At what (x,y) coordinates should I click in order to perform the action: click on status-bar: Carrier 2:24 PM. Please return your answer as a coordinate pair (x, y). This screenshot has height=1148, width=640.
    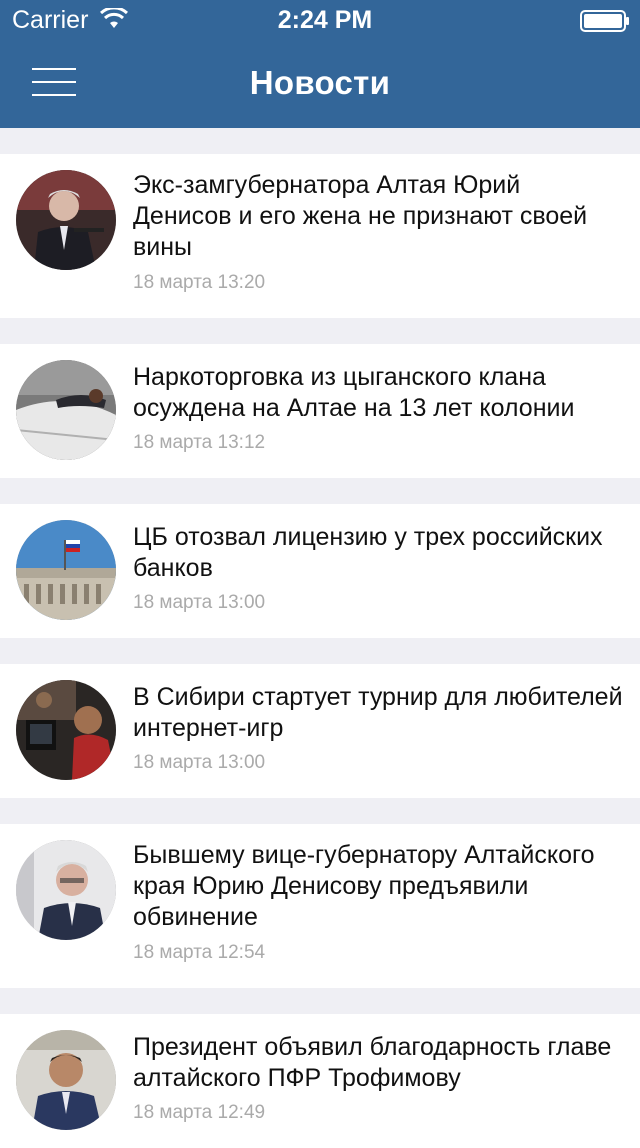
    Looking at the image, I should click on (320, 20).